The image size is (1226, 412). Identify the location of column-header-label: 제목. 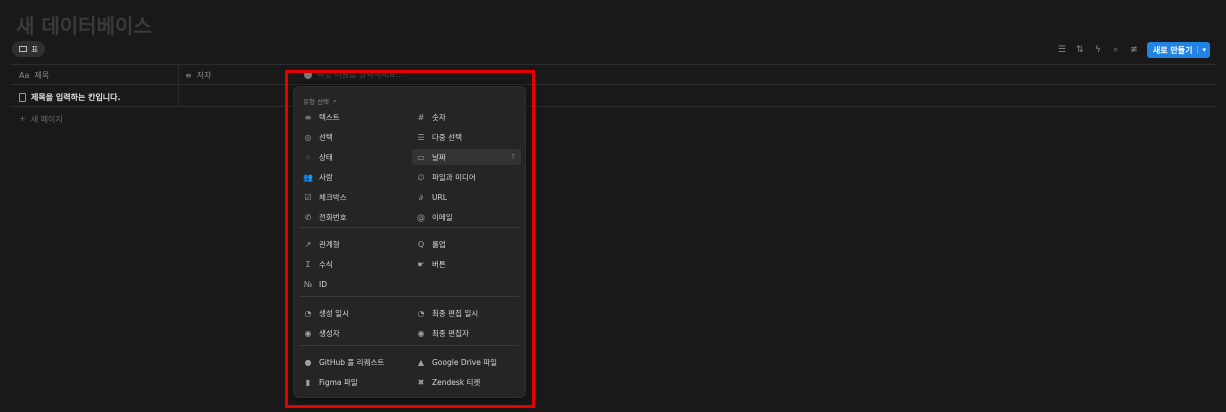
(42, 75).